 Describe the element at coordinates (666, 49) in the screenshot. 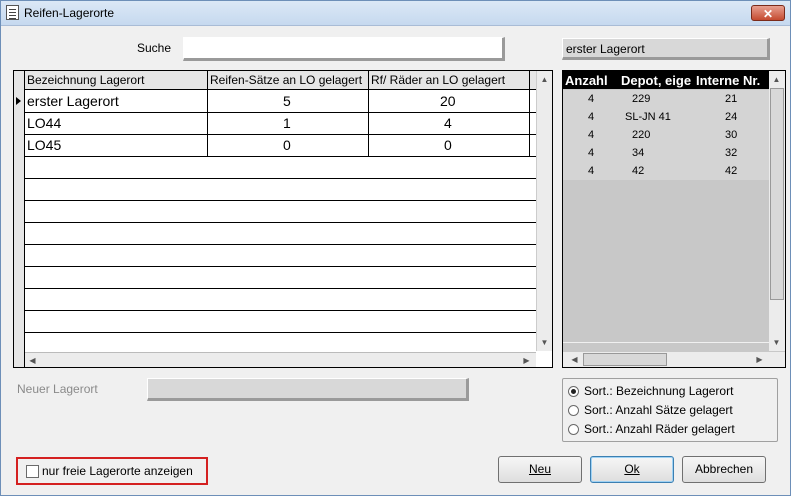

I see `selected-location-field: erster Lagerort` at that location.